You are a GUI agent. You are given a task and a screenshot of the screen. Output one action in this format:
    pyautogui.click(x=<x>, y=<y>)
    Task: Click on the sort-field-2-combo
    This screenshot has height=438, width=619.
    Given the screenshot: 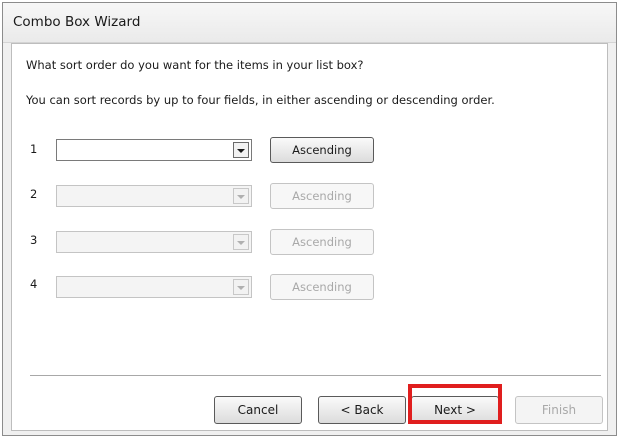 What is the action you would take?
    pyautogui.click(x=154, y=196)
    